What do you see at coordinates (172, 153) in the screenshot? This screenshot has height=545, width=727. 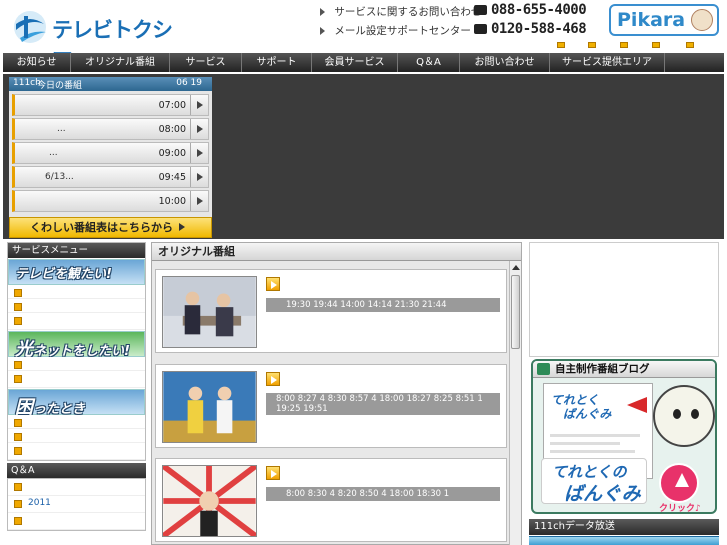 I see `program-time: 09:00` at bounding box center [172, 153].